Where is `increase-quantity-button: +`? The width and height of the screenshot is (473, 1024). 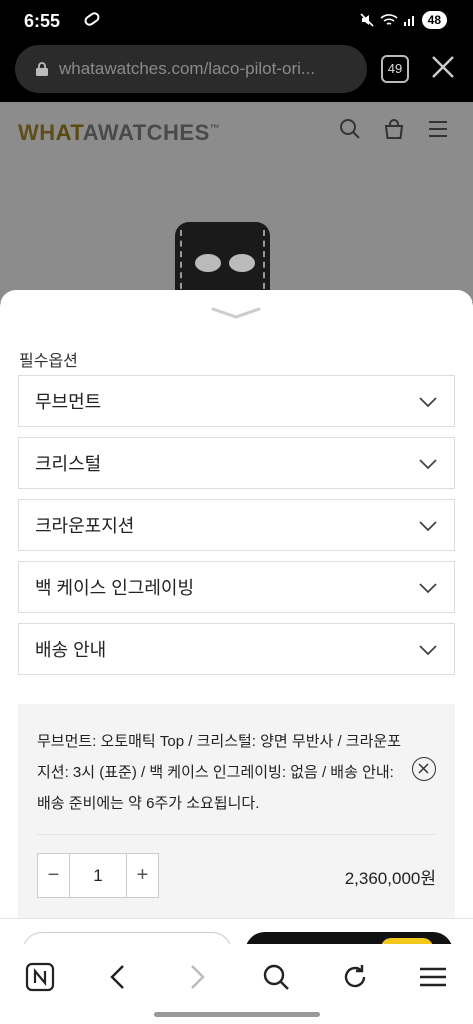 increase-quantity-button: + is located at coordinates (142, 875).